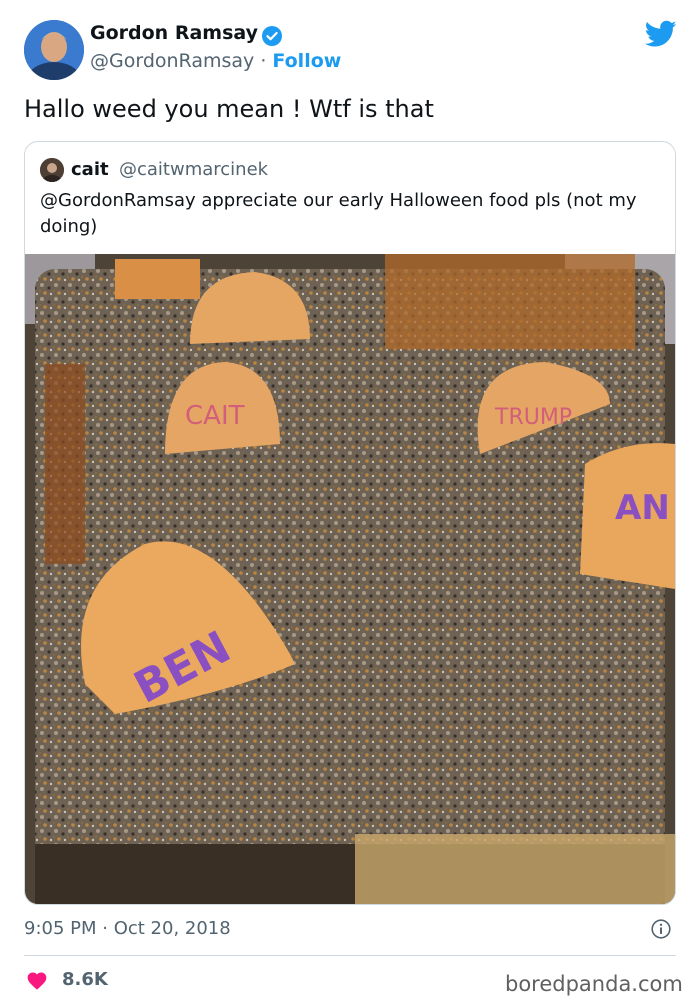 The width and height of the screenshot is (700, 1008). Describe the element at coordinates (350, 955) in the screenshot. I see `divider` at that location.